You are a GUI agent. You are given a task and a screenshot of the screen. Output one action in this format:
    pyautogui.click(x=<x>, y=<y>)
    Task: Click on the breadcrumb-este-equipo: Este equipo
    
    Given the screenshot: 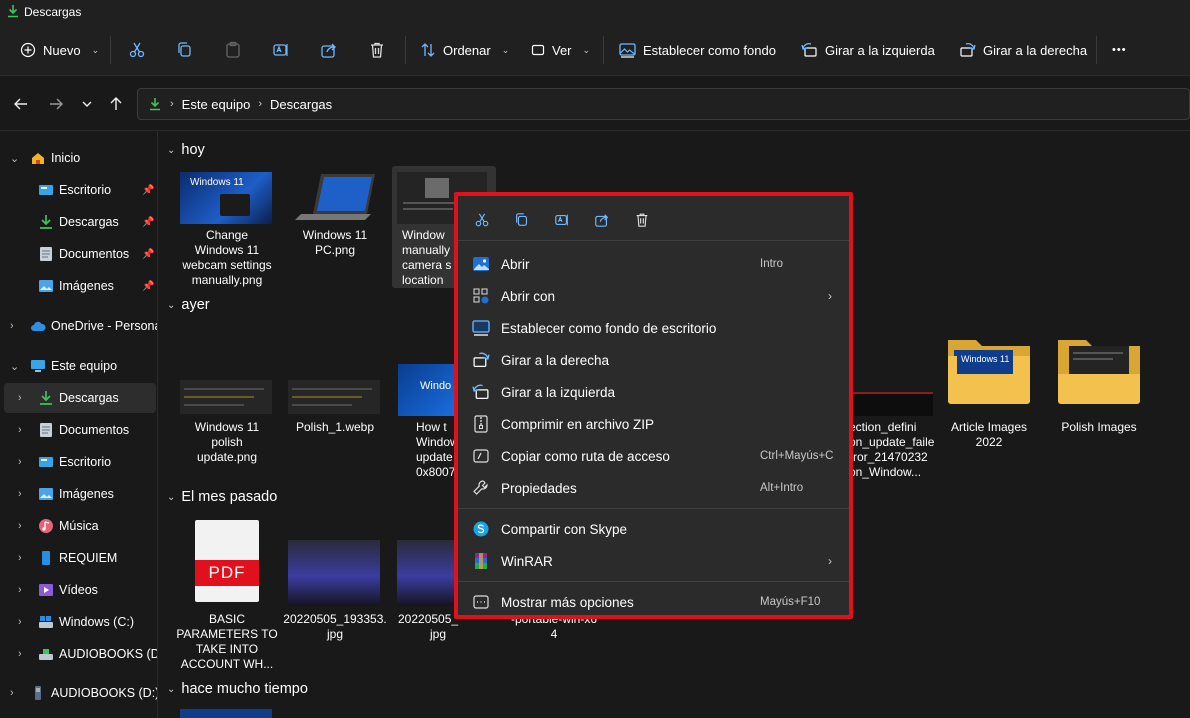 What is the action you would take?
    pyautogui.click(x=216, y=104)
    